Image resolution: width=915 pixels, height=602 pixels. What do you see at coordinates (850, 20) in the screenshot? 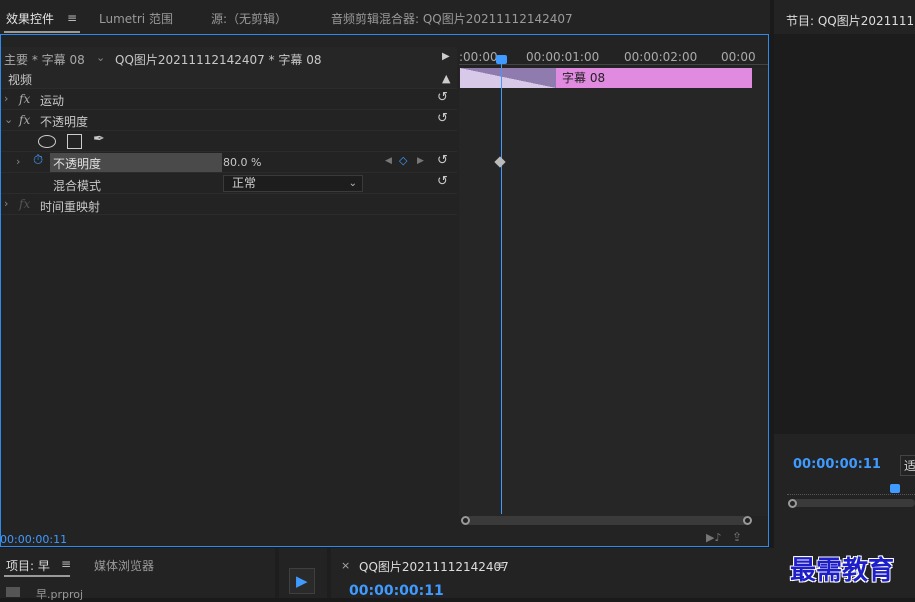
I see `program-title: 节目: QQ图片20211112` at bounding box center [850, 20].